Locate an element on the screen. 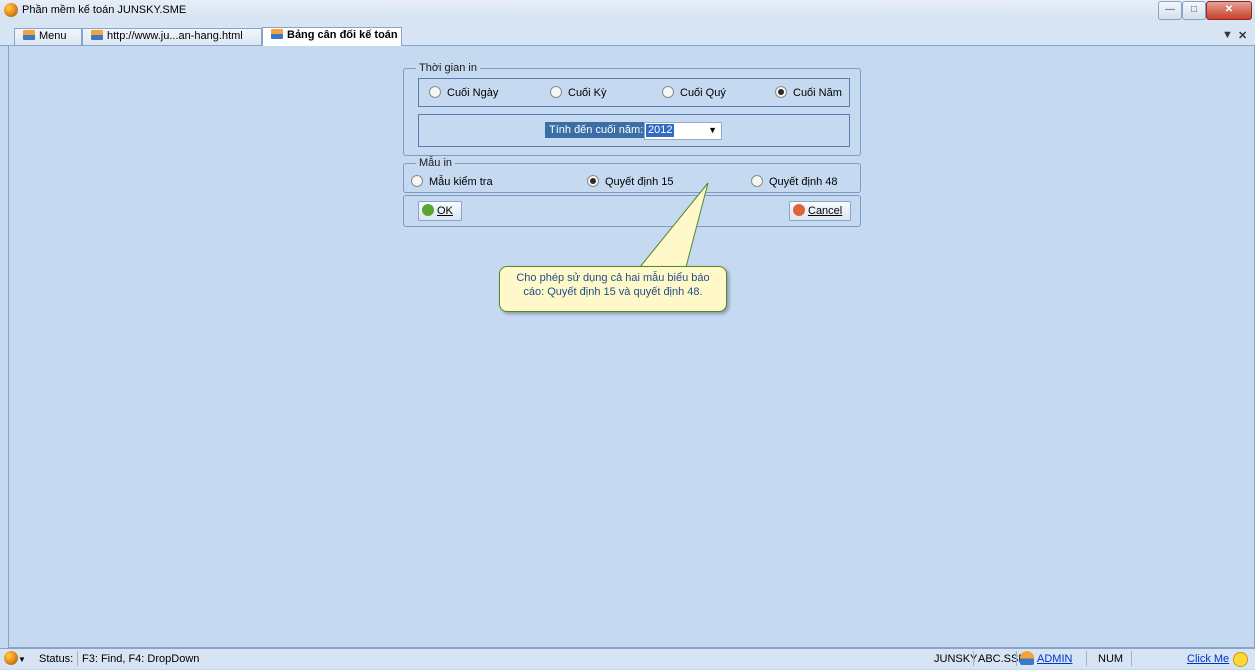 This screenshot has width=1255, height=670. status-database: ABC.SSE is located at coordinates (1002, 659).